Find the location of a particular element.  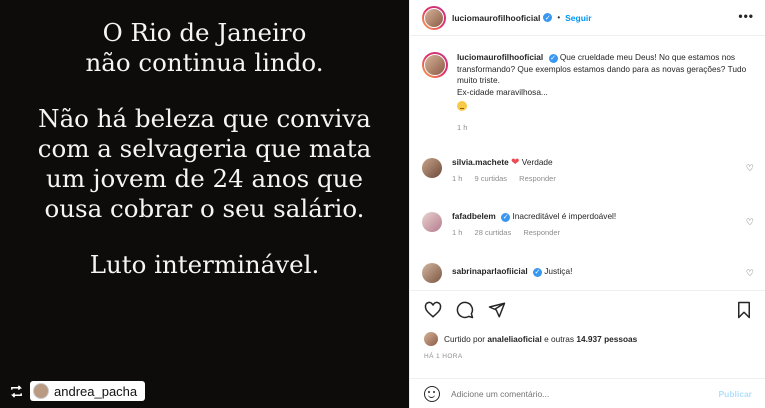

header-avatar is located at coordinates (434, 17).